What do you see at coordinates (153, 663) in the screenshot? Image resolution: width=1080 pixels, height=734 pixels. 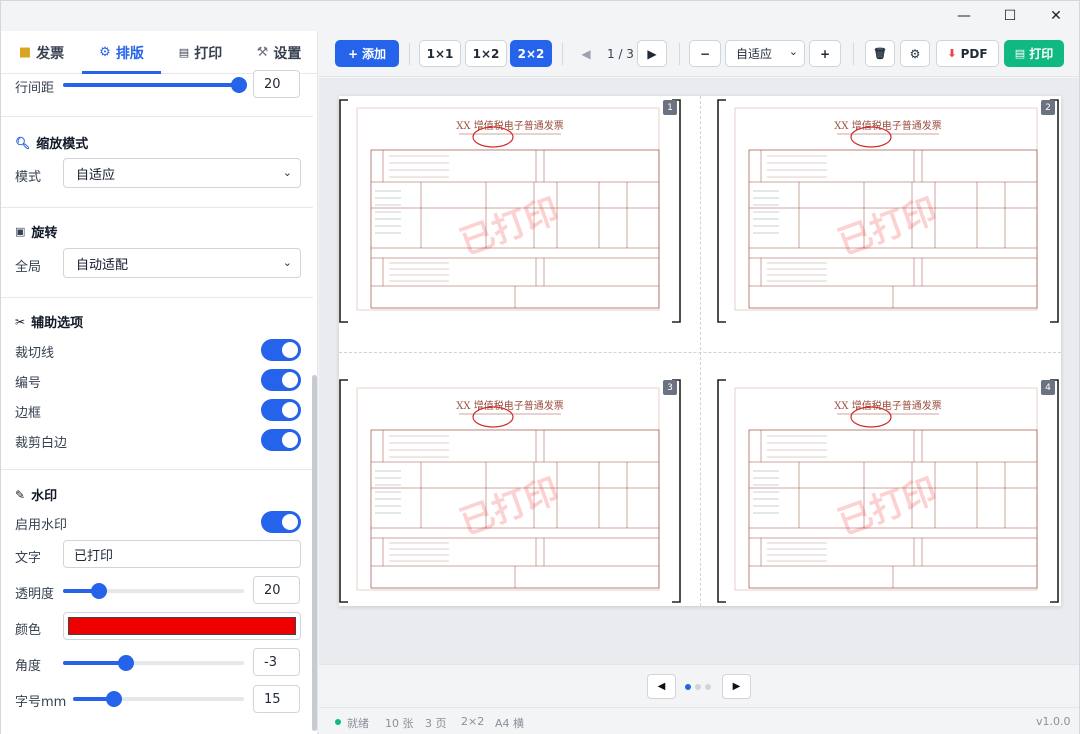 I see `angle-slider` at bounding box center [153, 663].